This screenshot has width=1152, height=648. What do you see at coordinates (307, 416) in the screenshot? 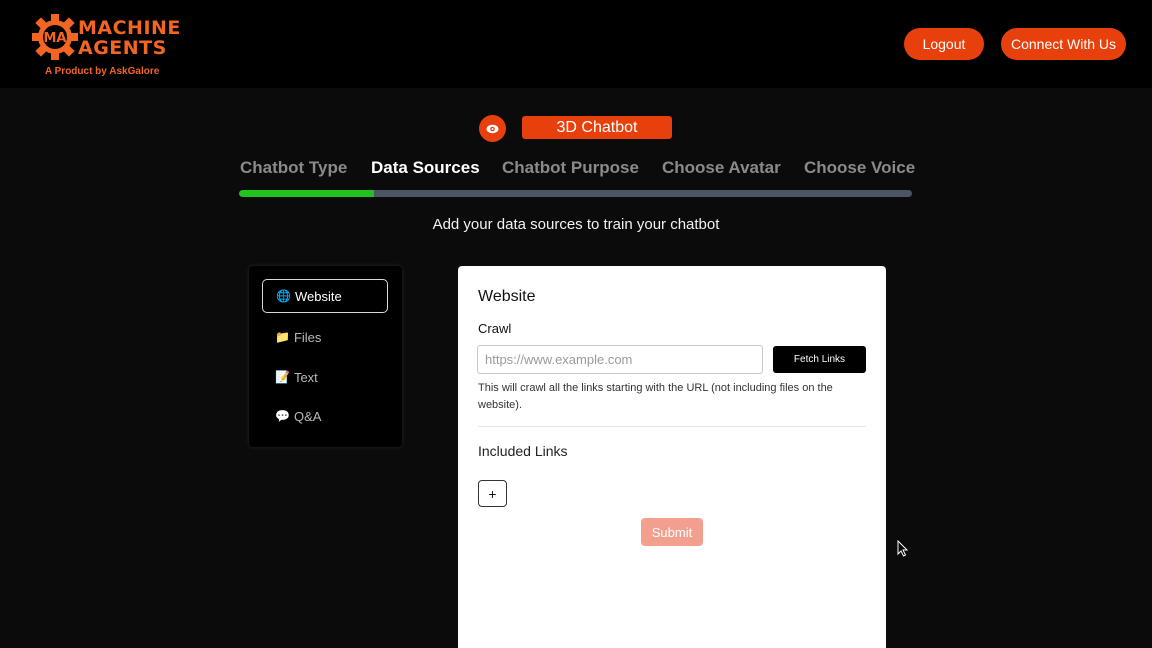
I see `source-label: Q&A` at bounding box center [307, 416].